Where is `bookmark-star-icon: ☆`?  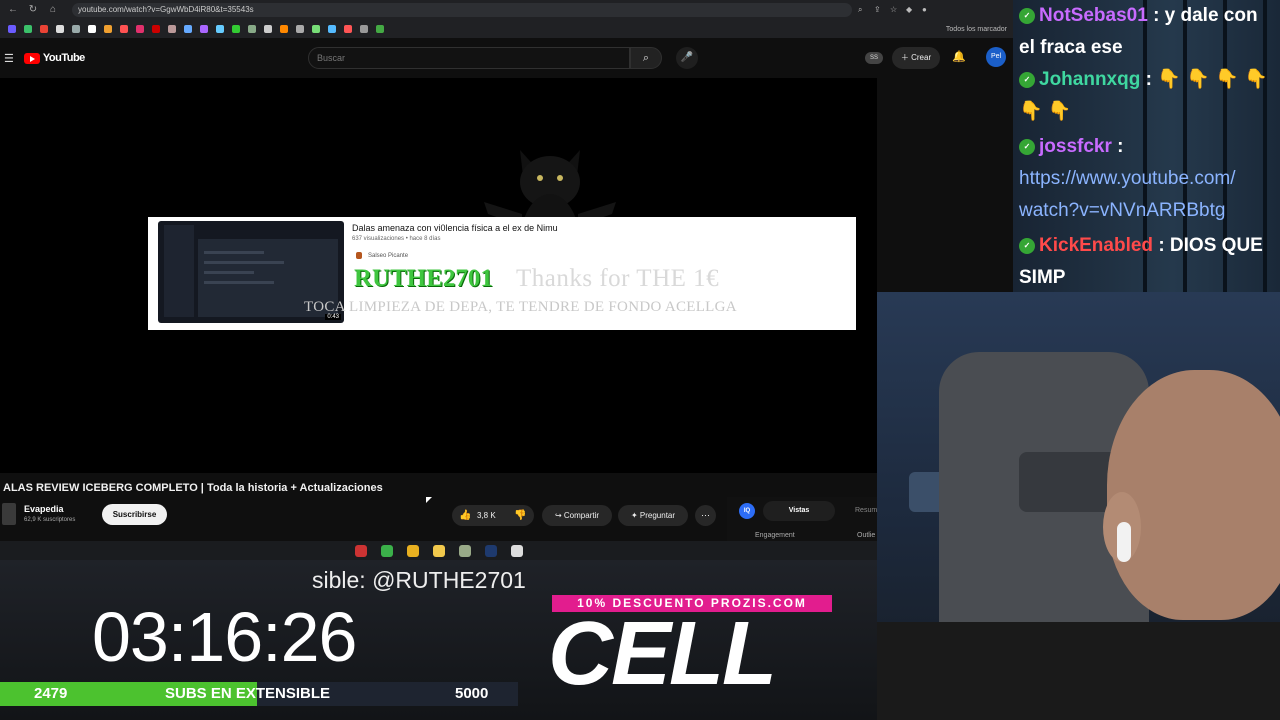
bookmark-star-icon: ☆ is located at coordinates (895, 10).